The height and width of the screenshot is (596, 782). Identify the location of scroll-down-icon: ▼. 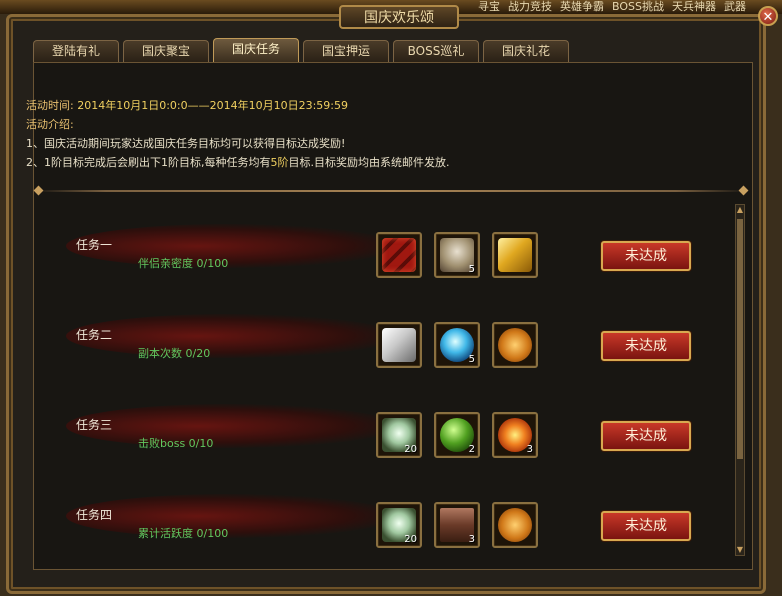
(740, 550).